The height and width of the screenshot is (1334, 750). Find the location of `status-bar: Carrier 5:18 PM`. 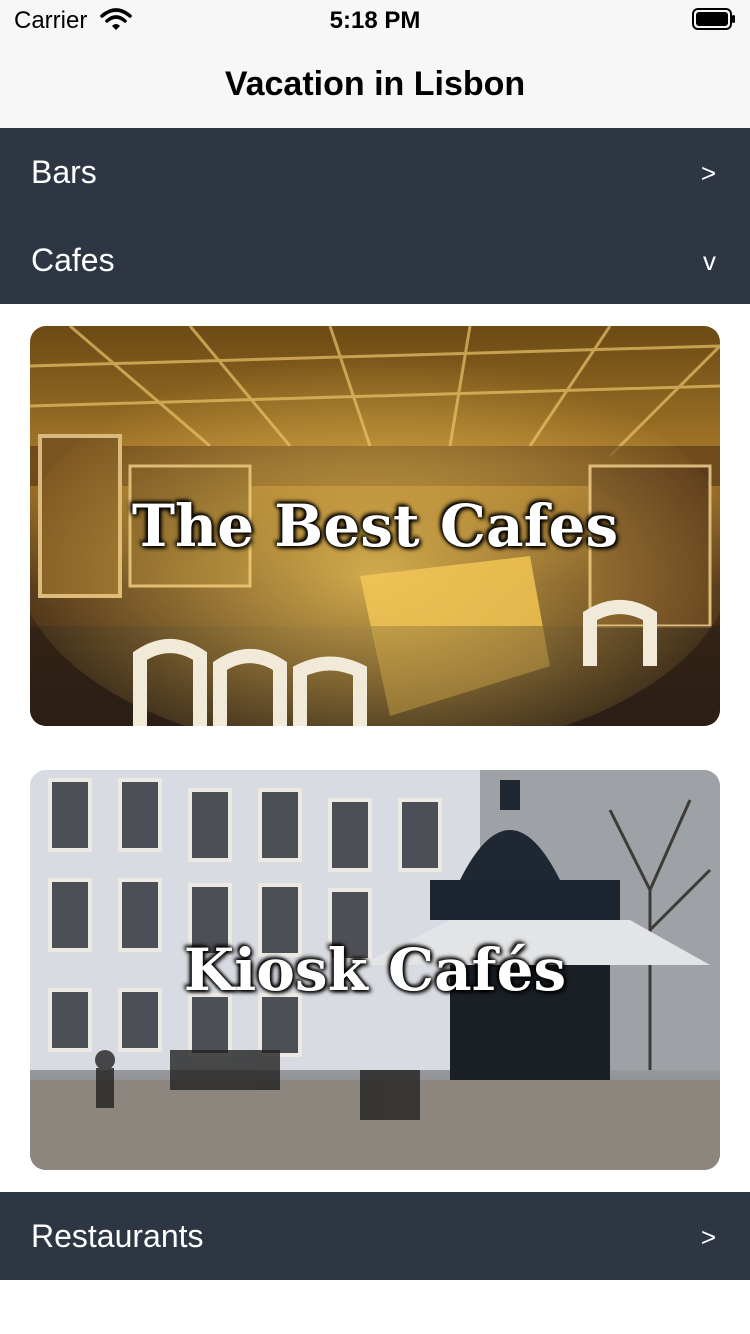

status-bar: Carrier 5:18 PM is located at coordinates (375, 20).